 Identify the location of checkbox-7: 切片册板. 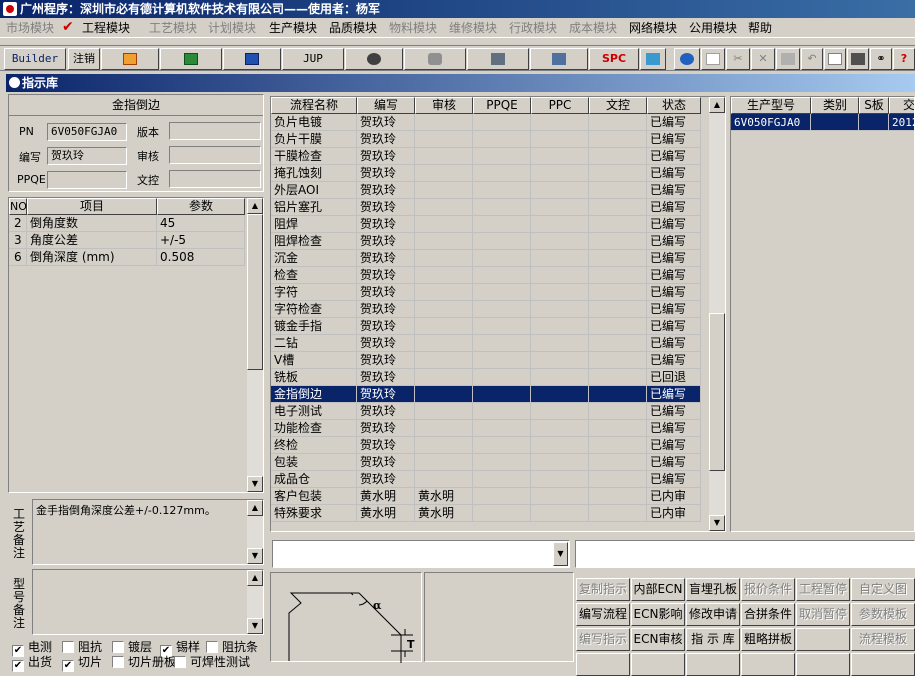
(144, 662).